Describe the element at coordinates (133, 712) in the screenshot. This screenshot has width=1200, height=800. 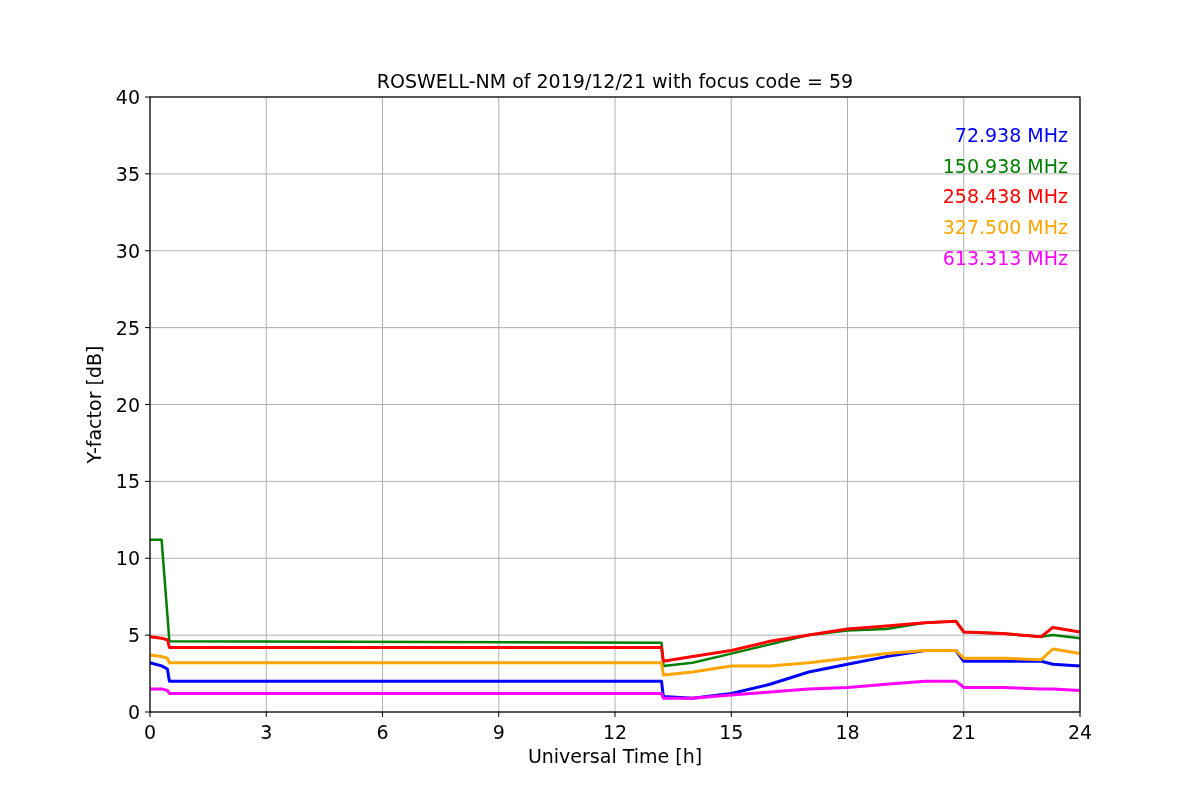
I see `y-tick-label: 0` at that location.